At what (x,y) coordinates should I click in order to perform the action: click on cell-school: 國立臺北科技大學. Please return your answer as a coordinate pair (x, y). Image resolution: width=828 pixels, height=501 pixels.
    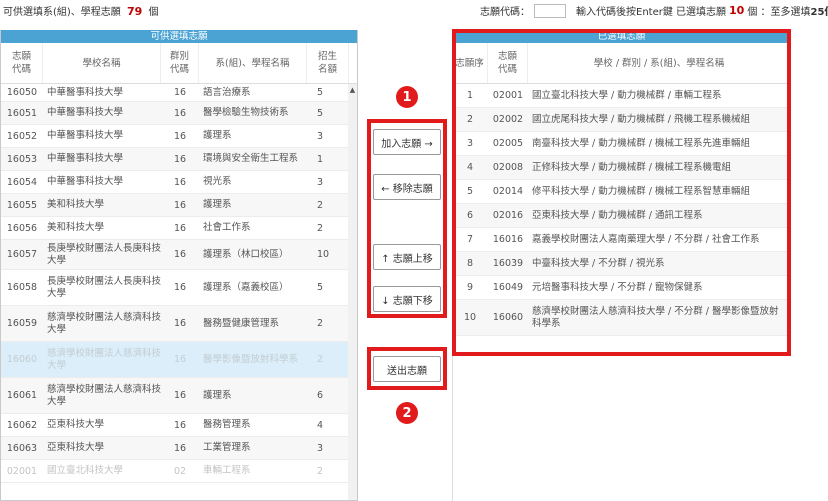
    Looking at the image, I should click on (85, 470).